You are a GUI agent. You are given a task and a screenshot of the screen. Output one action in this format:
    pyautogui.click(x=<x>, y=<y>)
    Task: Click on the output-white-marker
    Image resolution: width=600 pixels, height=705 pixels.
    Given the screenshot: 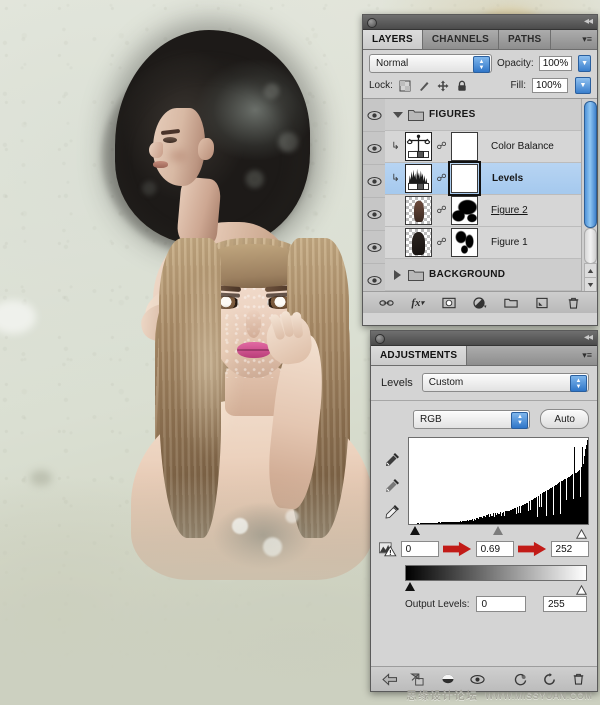 What is the action you would take?
    pyautogui.click(x=581, y=588)
    